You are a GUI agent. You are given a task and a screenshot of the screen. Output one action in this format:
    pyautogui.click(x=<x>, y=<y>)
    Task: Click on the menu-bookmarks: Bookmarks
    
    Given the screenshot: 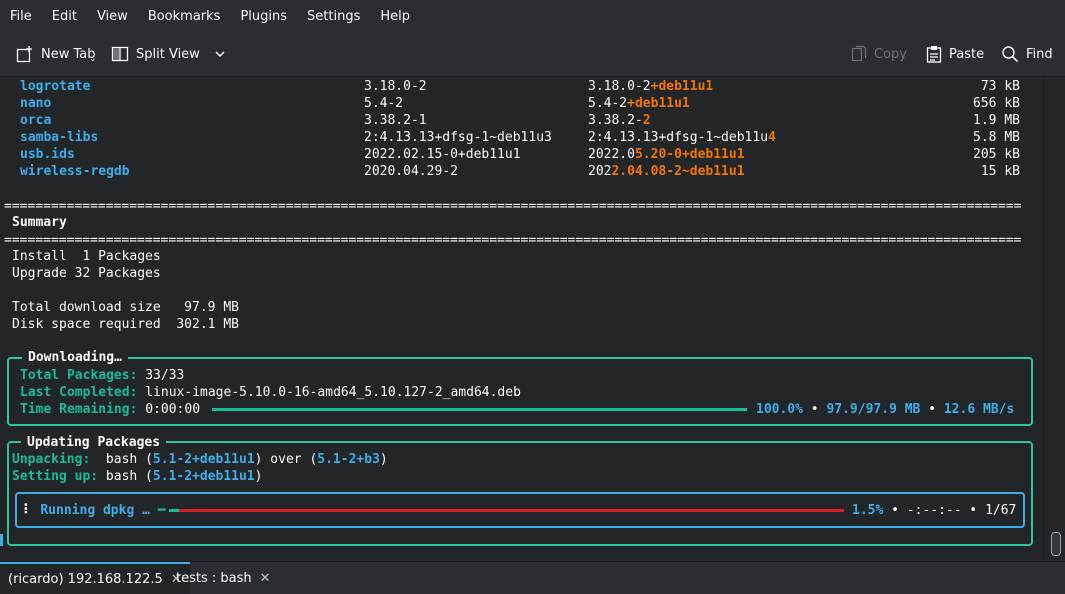 What is the action you would take?
    pyautogui.click(x=184, y=16)
    